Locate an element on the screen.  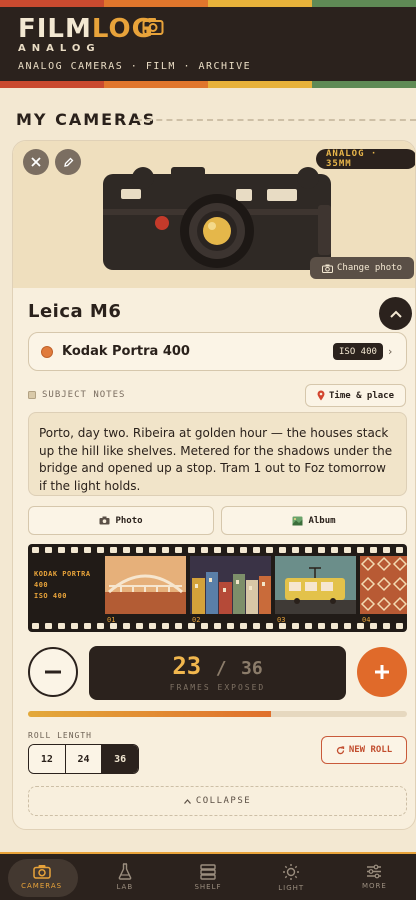
camera-icon is located at coordinates (327, 268).